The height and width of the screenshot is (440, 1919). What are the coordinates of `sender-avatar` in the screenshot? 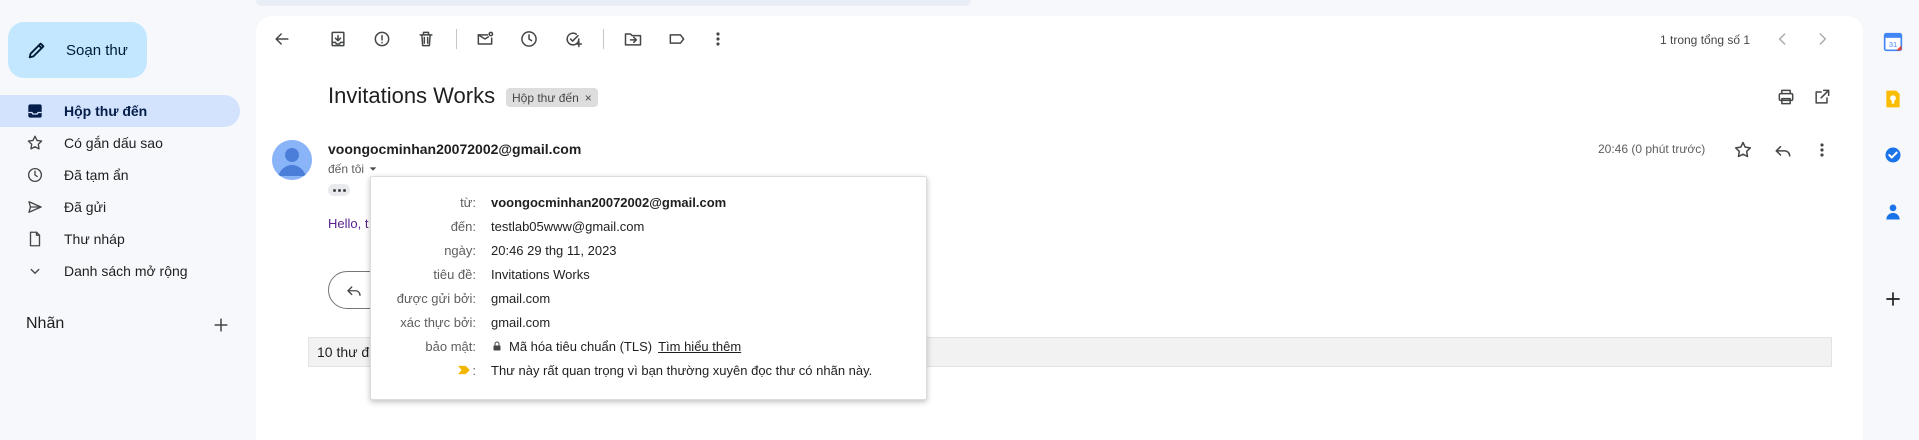 It's located at (292, 160).